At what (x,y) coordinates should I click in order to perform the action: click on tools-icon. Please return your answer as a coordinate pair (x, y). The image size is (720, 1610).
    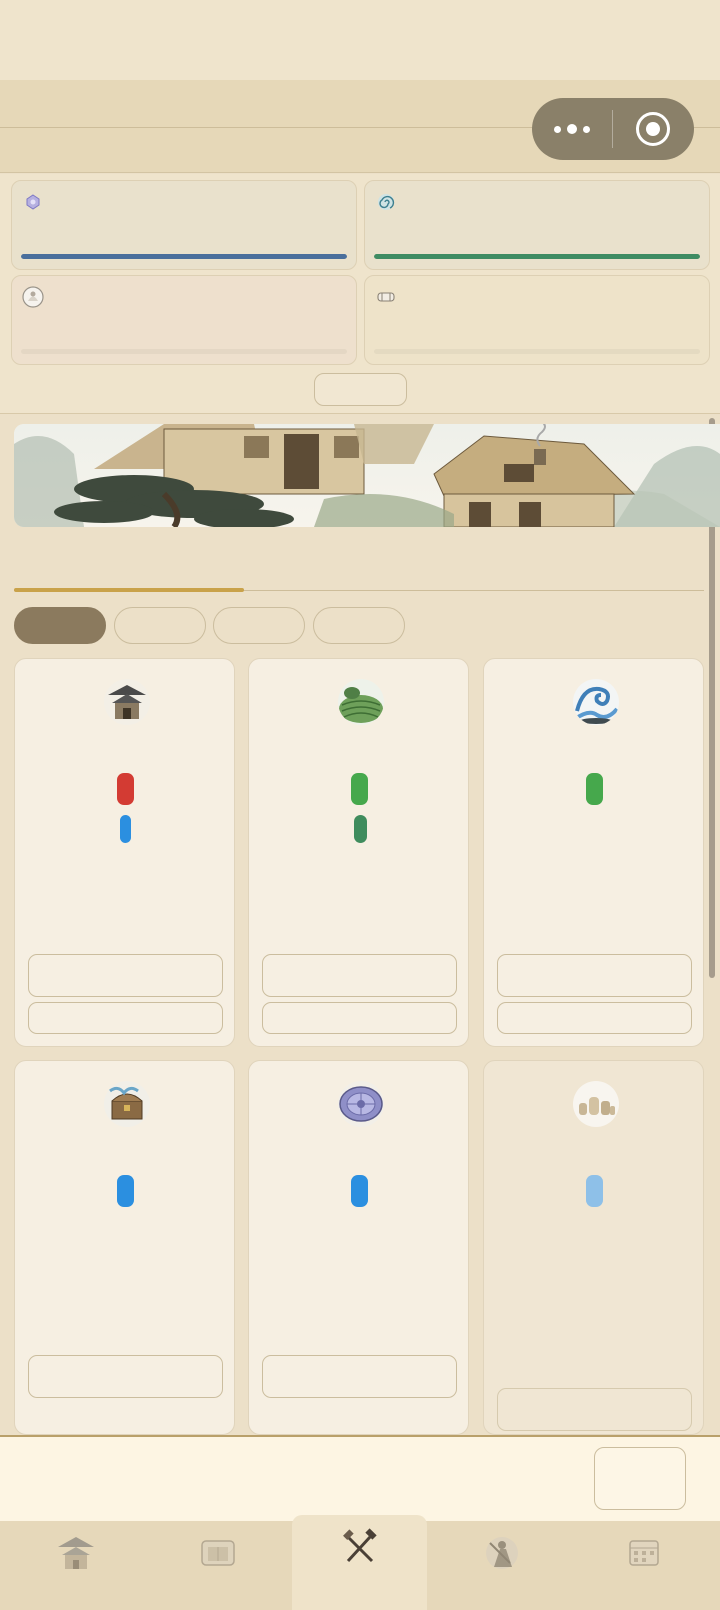
    Looking at the image, I should click on (359, 1545).